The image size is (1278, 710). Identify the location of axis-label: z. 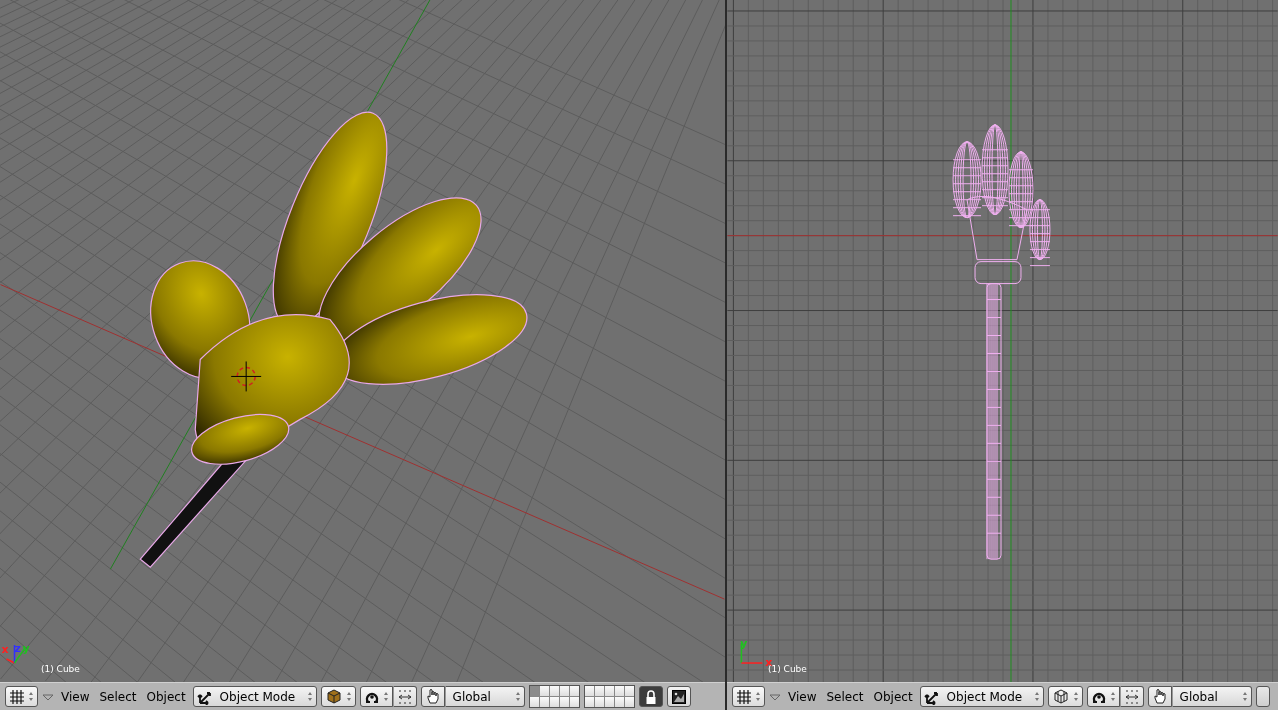
(17, 649).